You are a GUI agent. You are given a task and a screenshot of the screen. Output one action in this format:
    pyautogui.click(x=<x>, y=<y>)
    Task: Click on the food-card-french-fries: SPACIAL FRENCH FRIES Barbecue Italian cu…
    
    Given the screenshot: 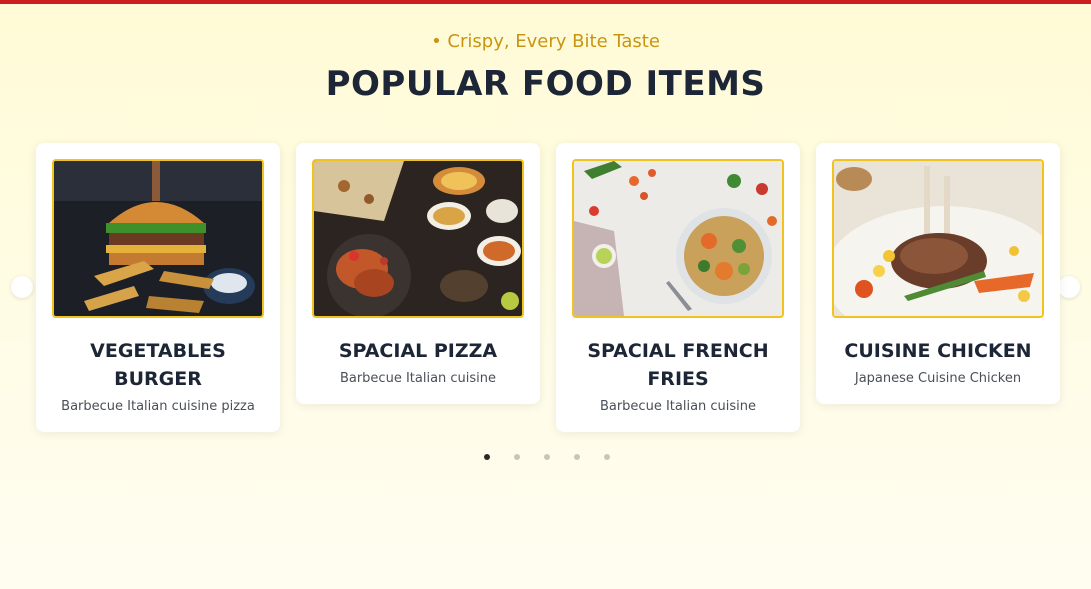 What is the action you would take?
    pyautogui.click(x=678, y=287)
    